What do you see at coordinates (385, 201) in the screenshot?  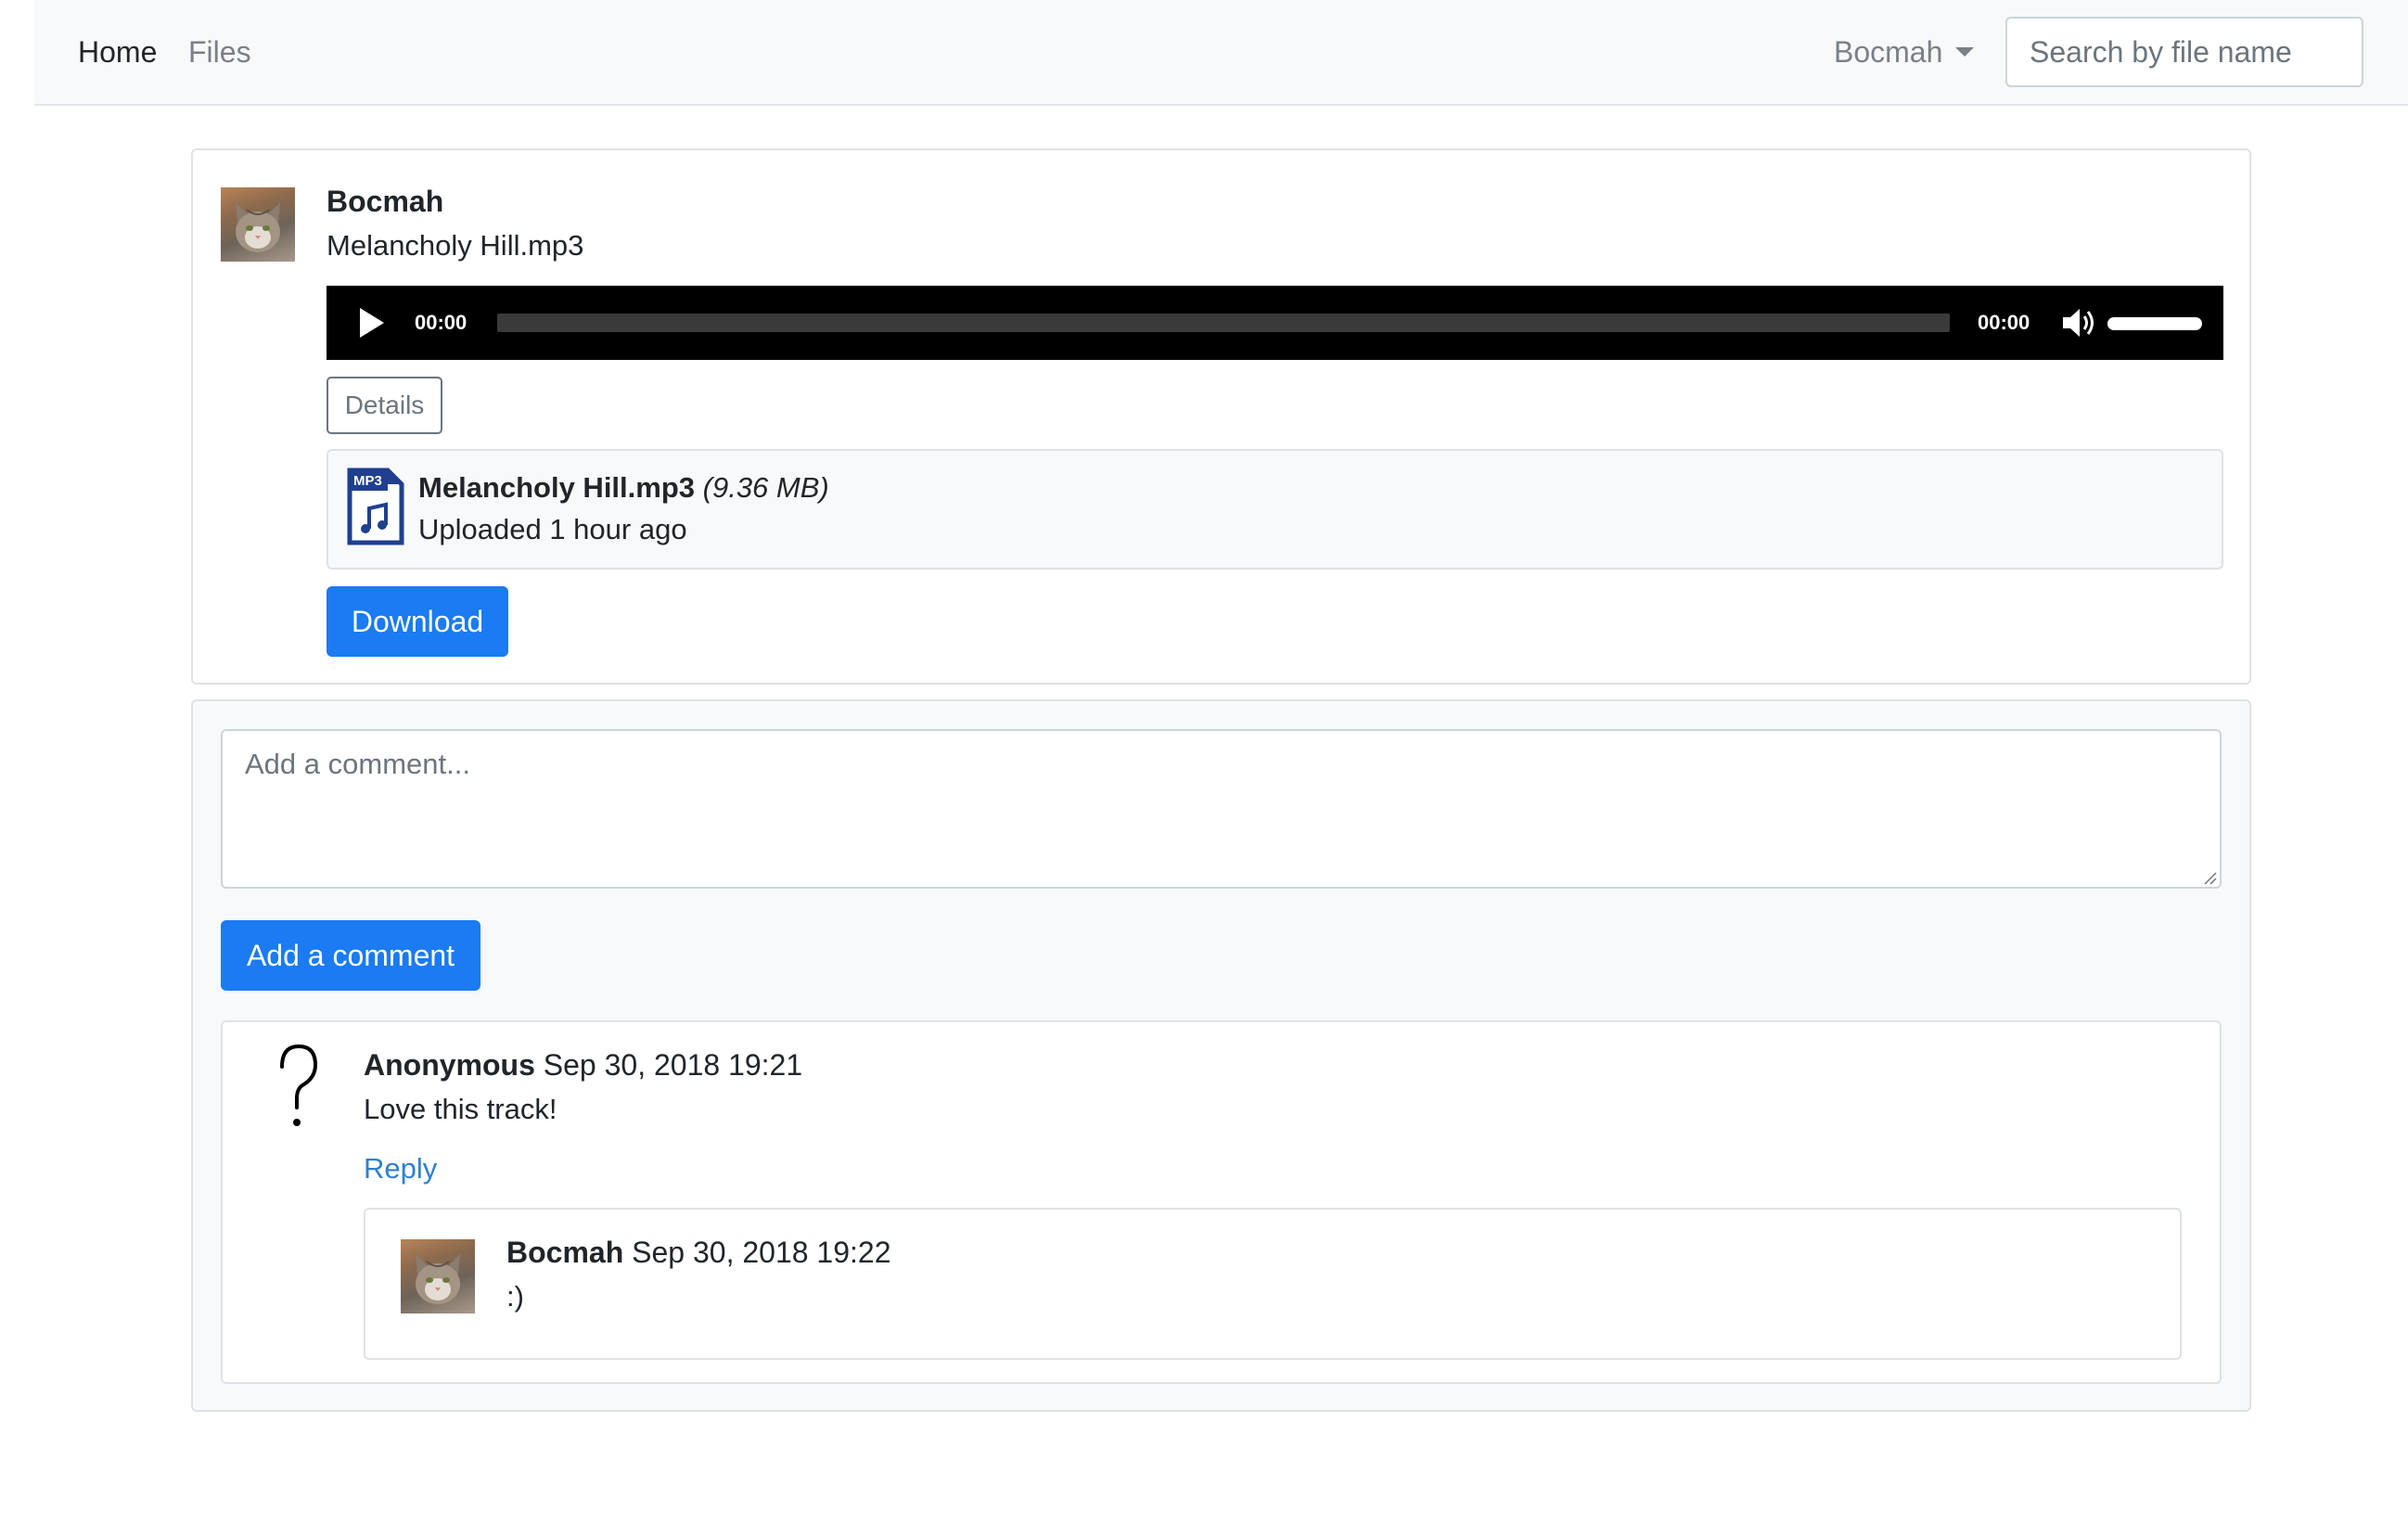 I see `file-owner-name: Bocmah` at bounding box center [385, 201].